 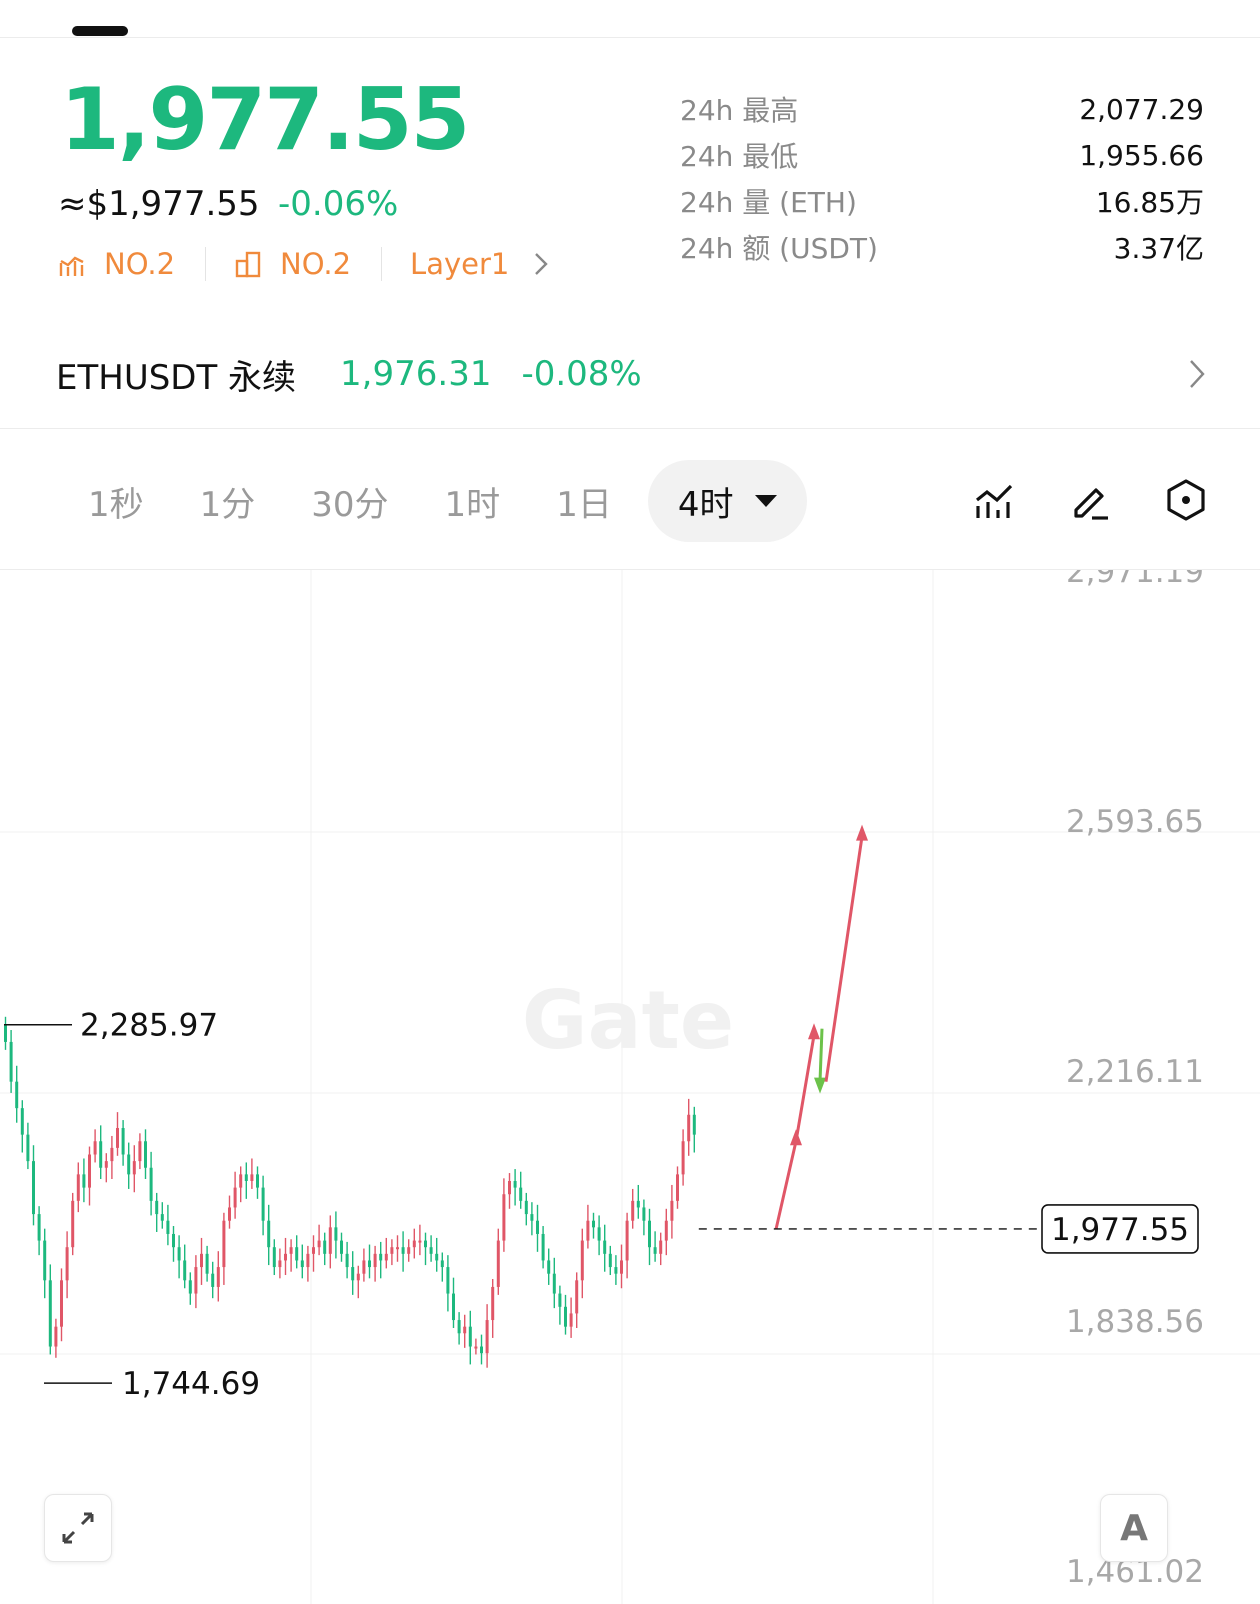 What do you see at coordinates (584, 501) in the screenshot?
I see `tab-1d: 1日` at bounding box center [584, 501].